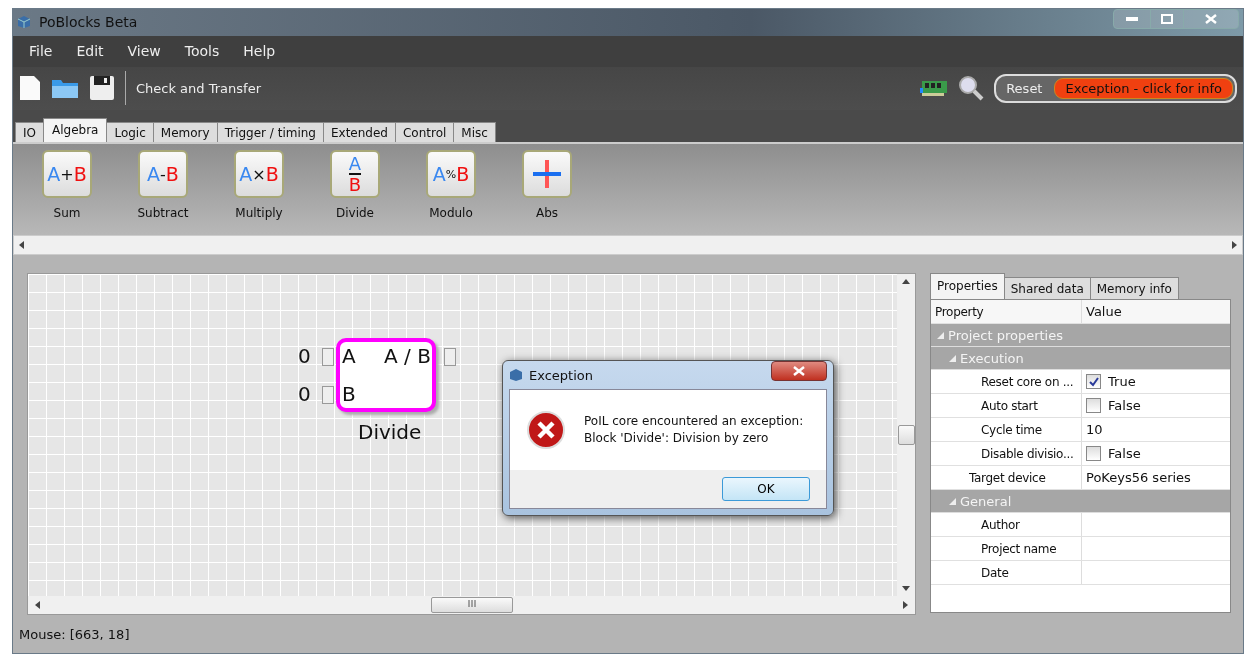 The width and height of the screenshot is (1256, 656). Describe the element at coordinates (1094, 430) in the screenshot. I see `property-value: 10` at that location.